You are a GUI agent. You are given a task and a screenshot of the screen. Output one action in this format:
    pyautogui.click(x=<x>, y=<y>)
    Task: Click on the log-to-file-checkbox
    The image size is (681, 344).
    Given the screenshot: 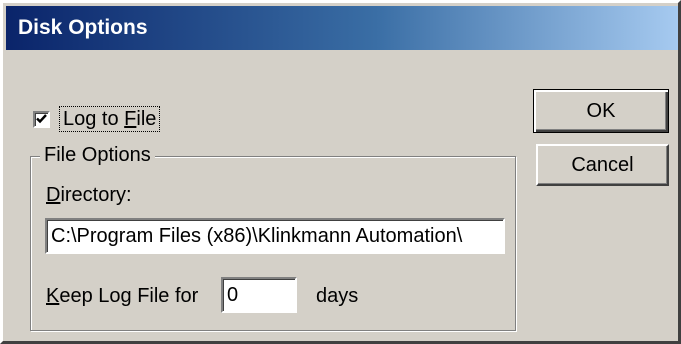 What is the action you would take?
    pyautogui.click(x=41, y=119)
    